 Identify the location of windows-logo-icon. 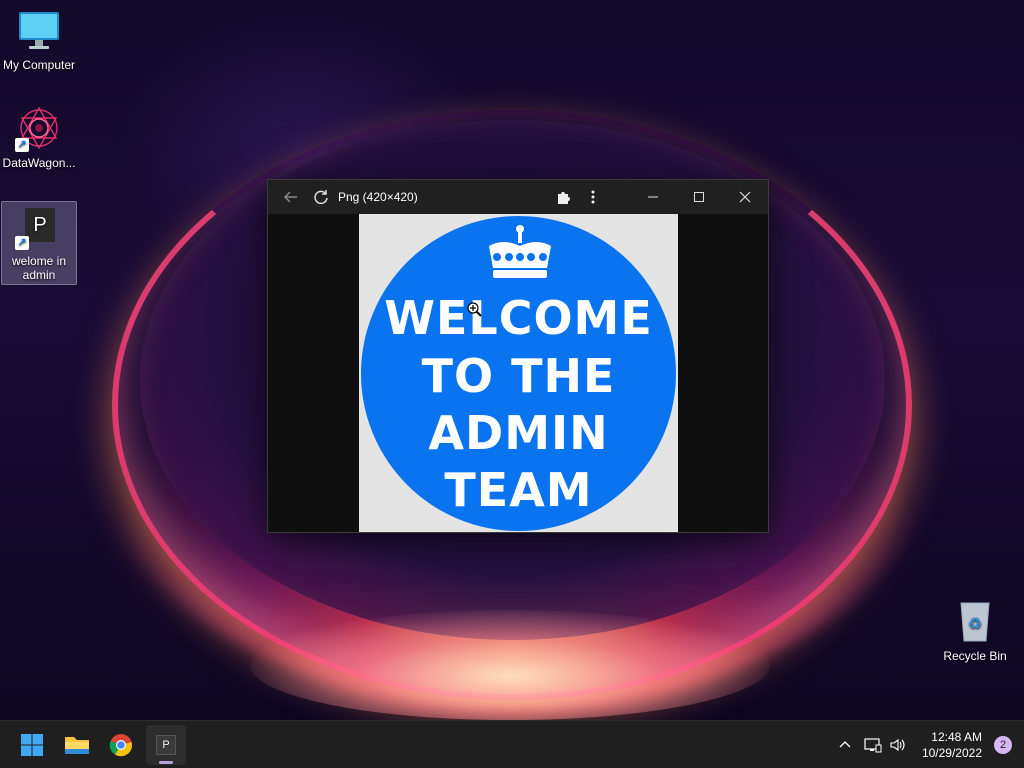
(32, 745).